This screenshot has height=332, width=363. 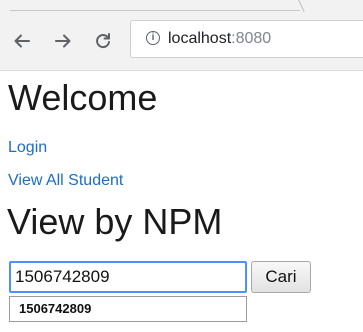 What do you see at coordinates (27, 148) in the screenshot?
I see `login-link: Login` at bounding box center [27, 148].